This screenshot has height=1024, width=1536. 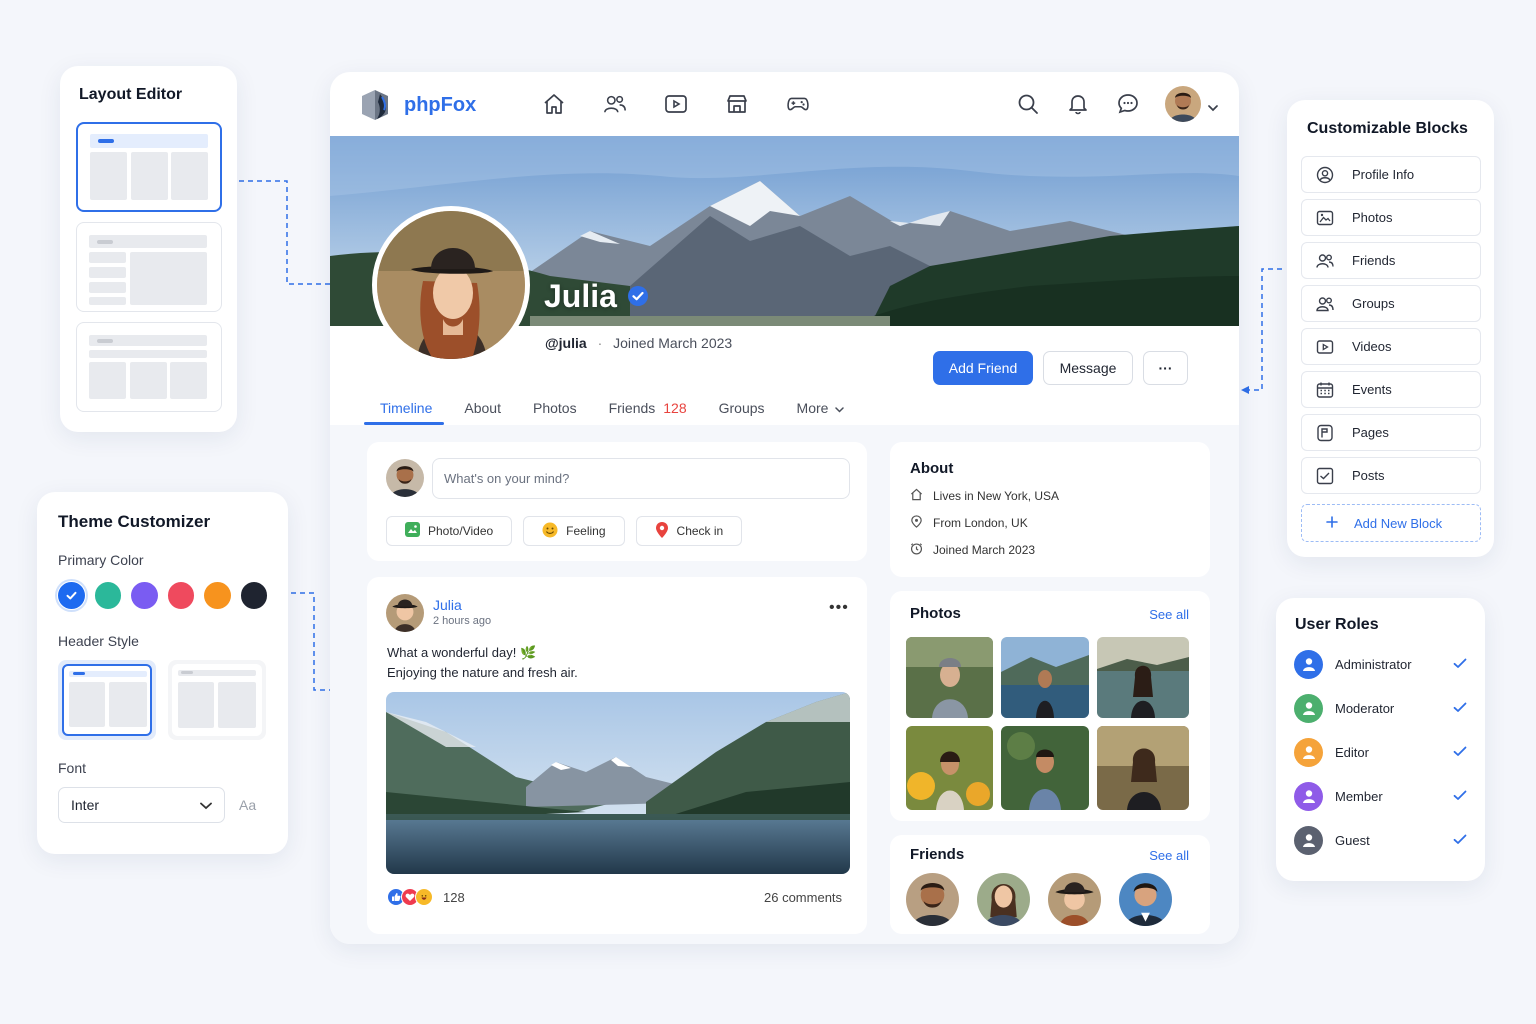 I want to click on tab-label: Friends, so click(x=632, y=408).